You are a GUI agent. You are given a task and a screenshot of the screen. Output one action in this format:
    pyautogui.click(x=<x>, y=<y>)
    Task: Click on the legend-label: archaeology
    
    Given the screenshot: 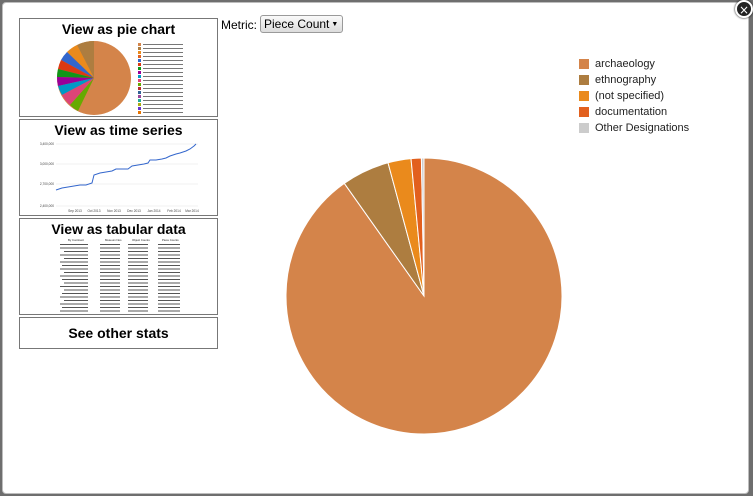 What is the action you would take?
    pyautogui.click(x=625, y=64)
    